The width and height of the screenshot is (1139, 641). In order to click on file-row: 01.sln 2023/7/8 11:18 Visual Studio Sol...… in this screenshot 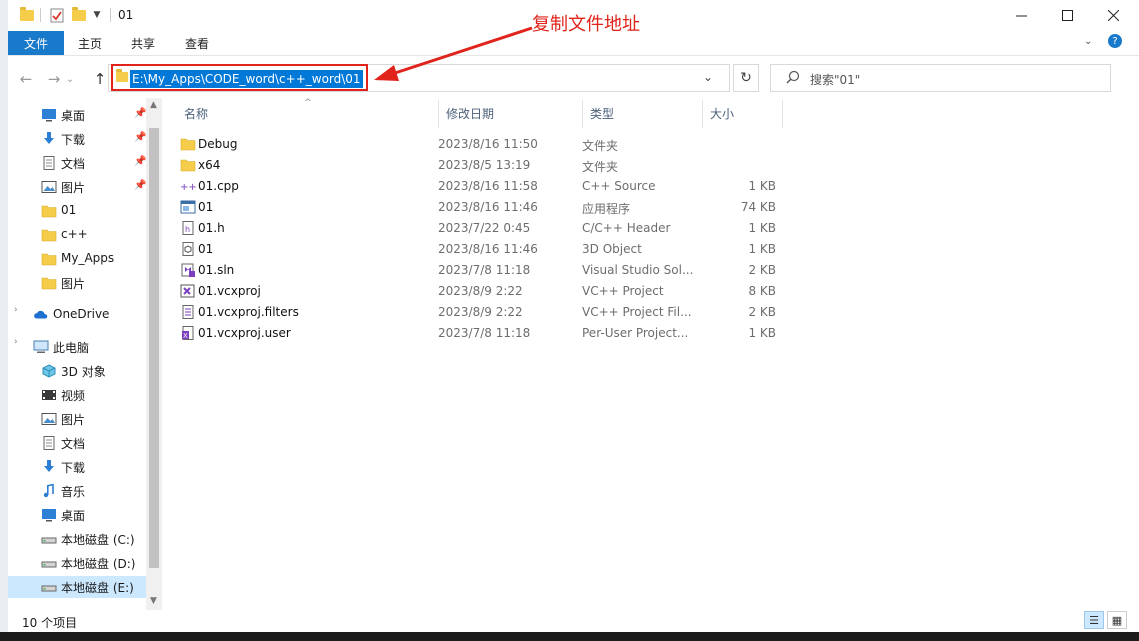, I will do `click(480, 270)`.